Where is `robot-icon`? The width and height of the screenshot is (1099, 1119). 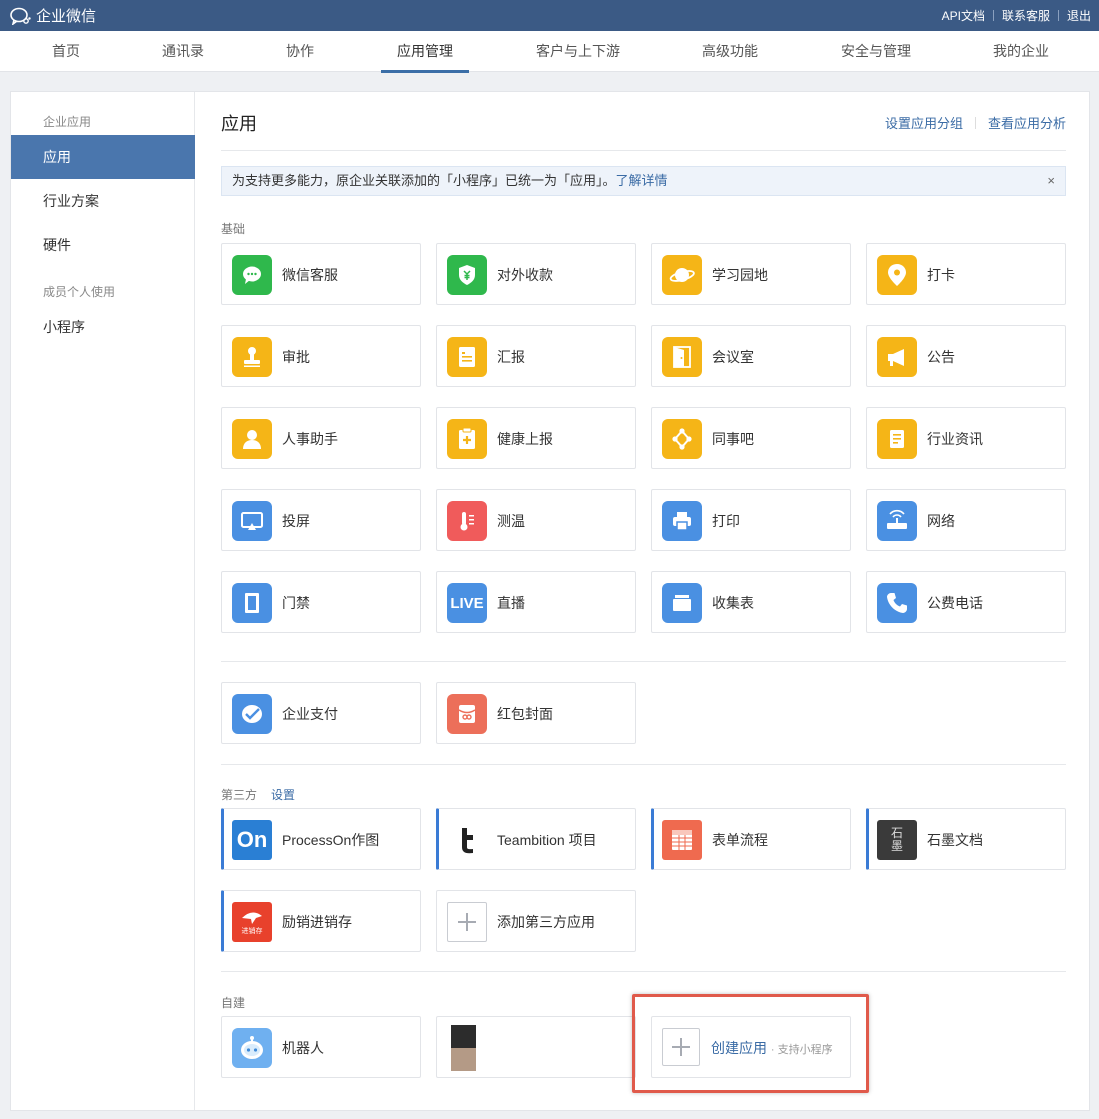 robot-icon is located at coordinates (252, 1048).